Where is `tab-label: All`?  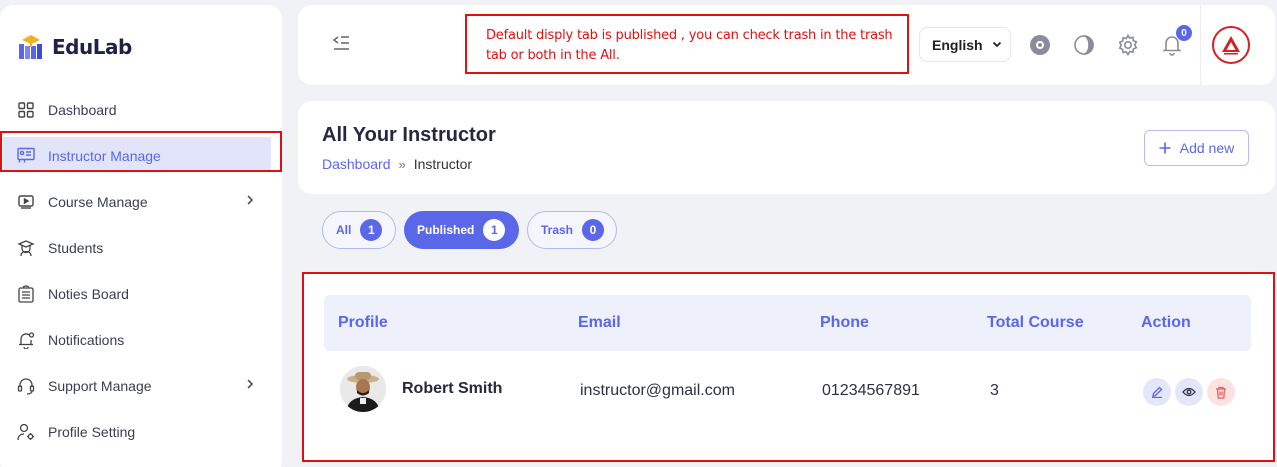 tab-label: All is located at coordinates (344, 230).